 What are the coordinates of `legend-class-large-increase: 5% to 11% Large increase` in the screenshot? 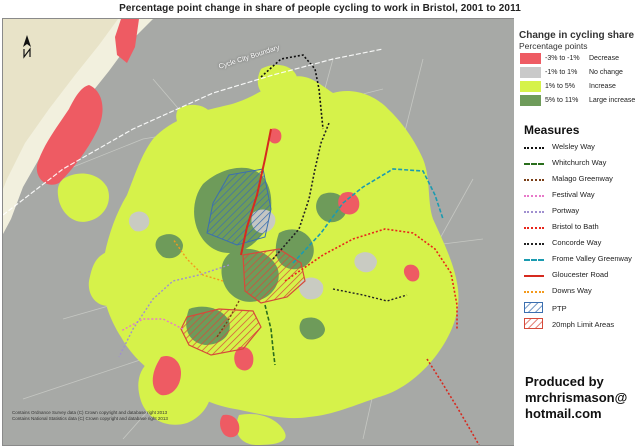 It's located at (590, 100).